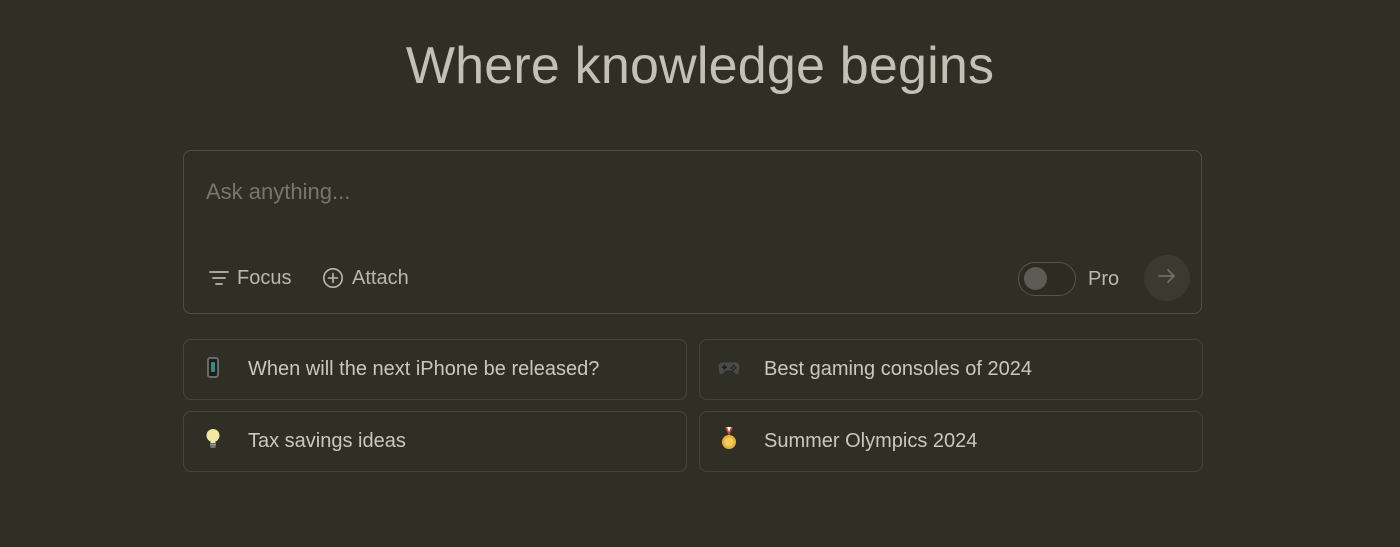  Describe the element at coordinates (686, 192) in the screenshot. I see `search-input` at that location.